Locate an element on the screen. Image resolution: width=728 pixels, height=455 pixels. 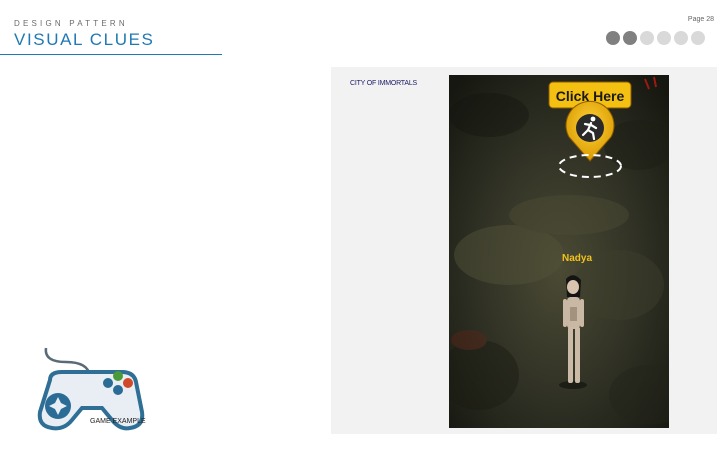
example-caption: CITY OF IMMORTALS is located at coordinates (383, 83).